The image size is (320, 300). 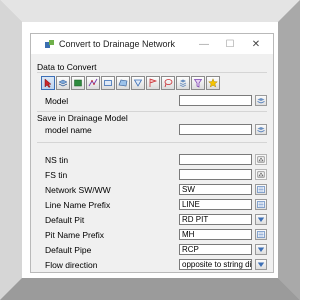 What do you see at coordinates (183, 83) in the screenshot?
I see `stack-icon` at bounding box center [183, 83].